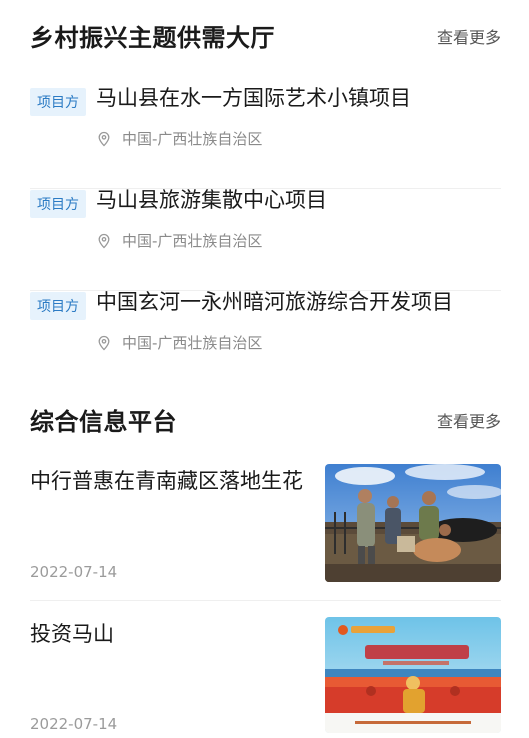  What do you see at coordinates (167, 634) in the screenshot?
I see `news-title: 投资马山` at bounding box center [167, 634].